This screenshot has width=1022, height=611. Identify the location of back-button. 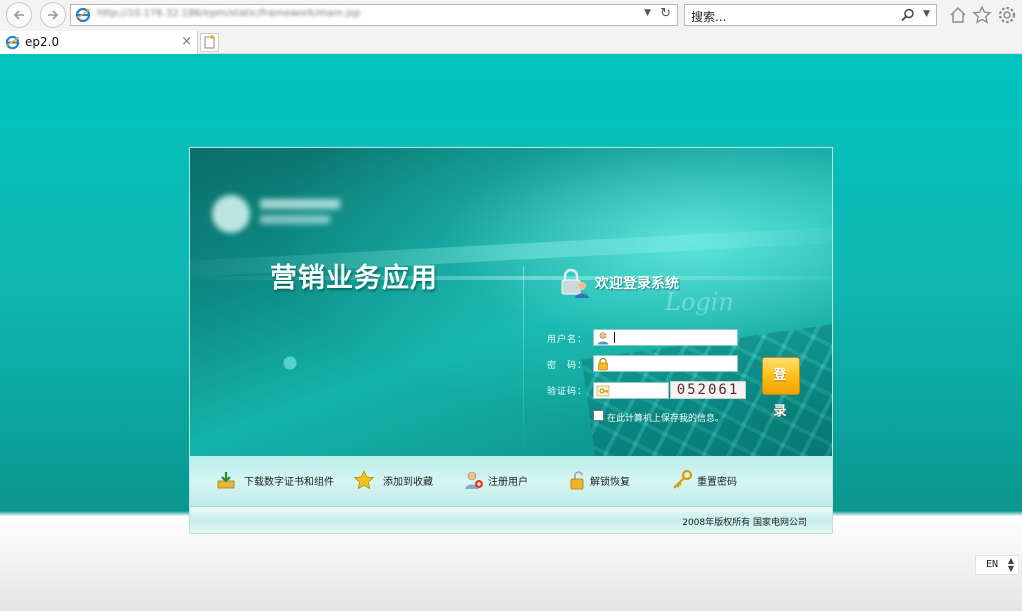
(19, 15).